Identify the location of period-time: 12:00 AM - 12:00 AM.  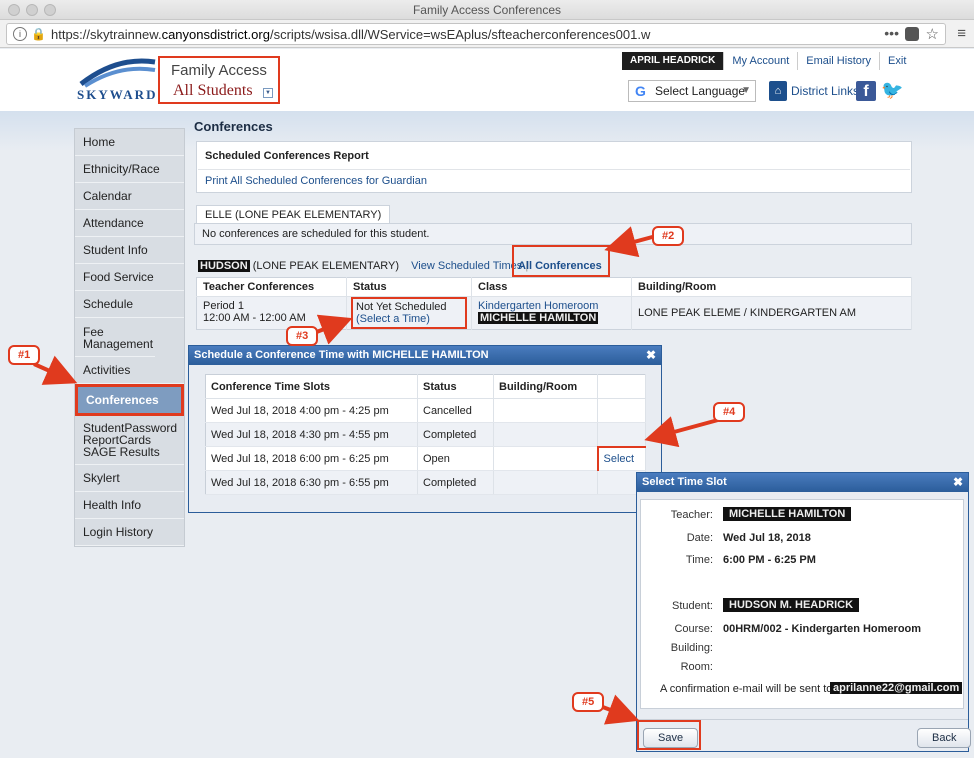
(254, 318).